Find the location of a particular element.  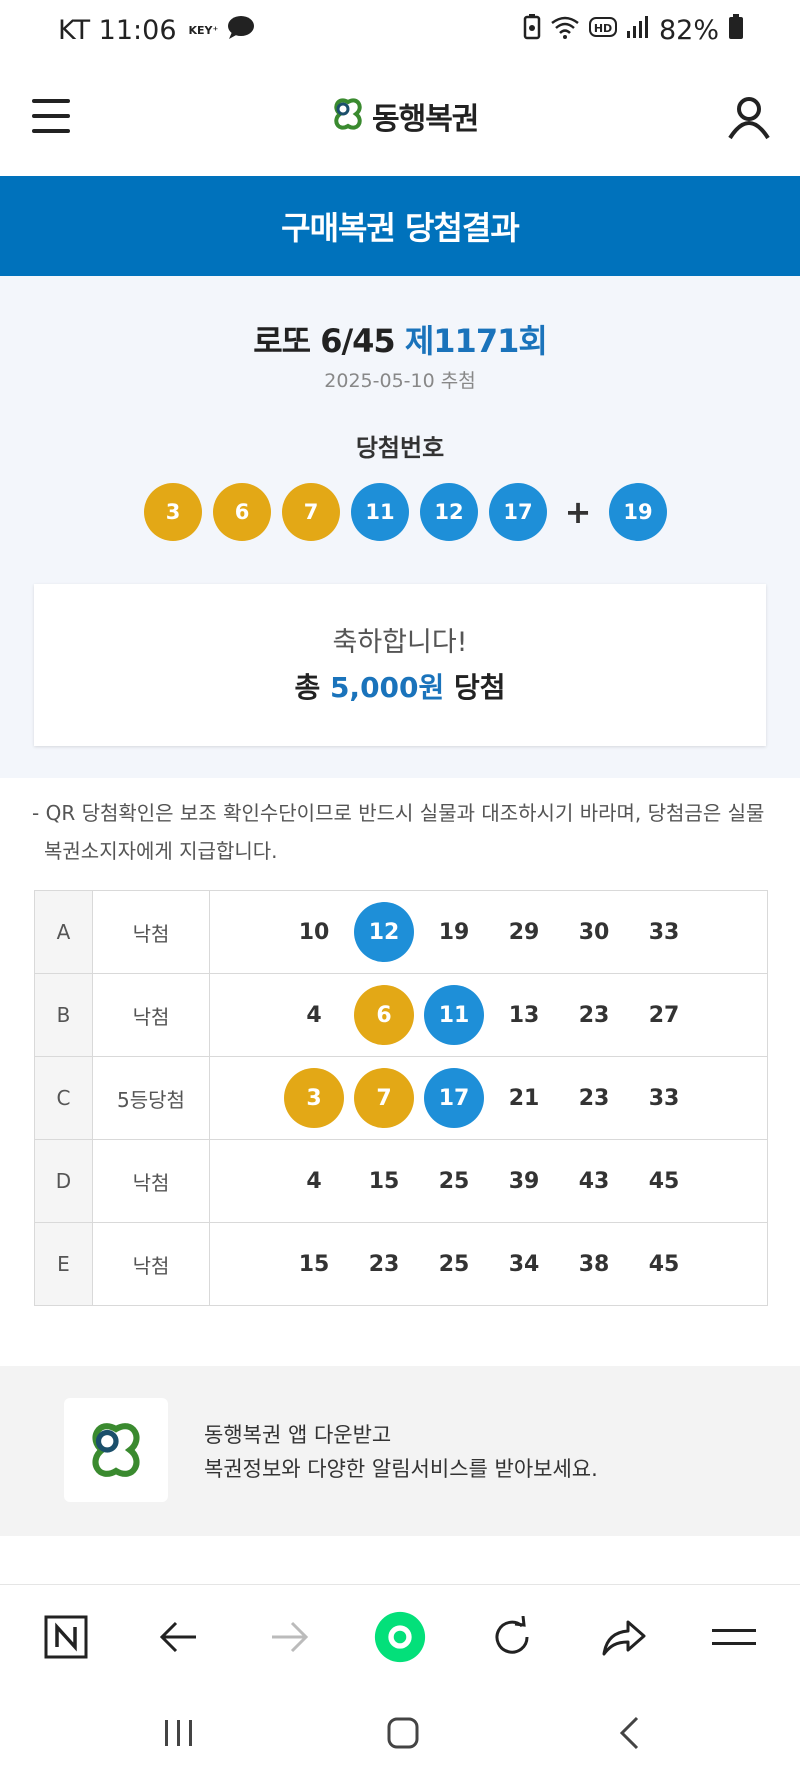

ticket-numbers: 15 23 25 34 38 45 is located at coordinates (525, 1264).